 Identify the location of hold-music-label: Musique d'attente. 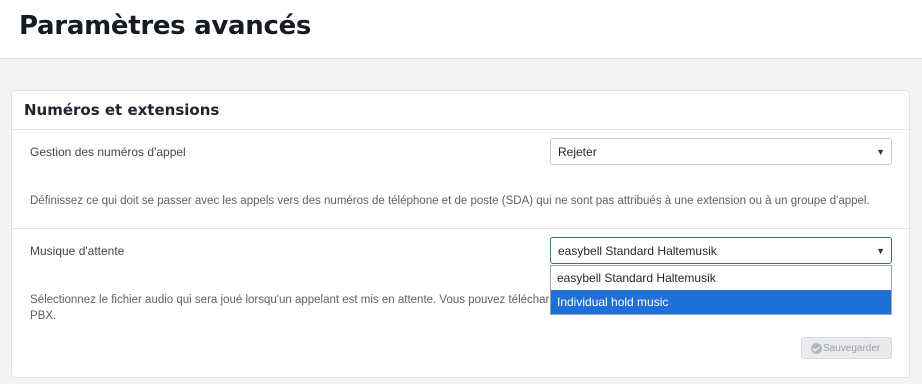
(77, 251).